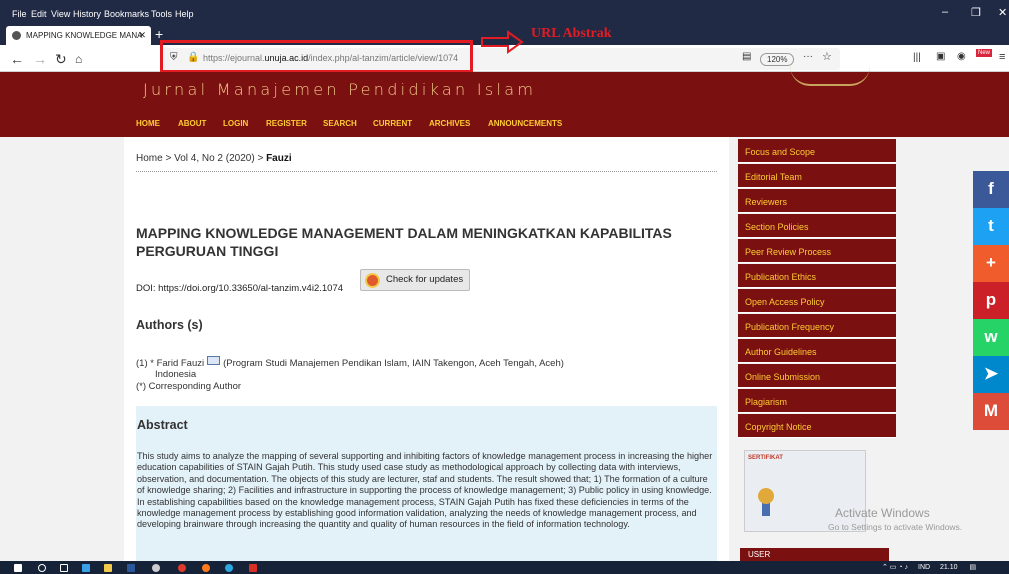  What do you see at coordinates (777, 59) in the screenshot?
I see `zoom-level-badge: 120%` at bounding box center [777, 59].